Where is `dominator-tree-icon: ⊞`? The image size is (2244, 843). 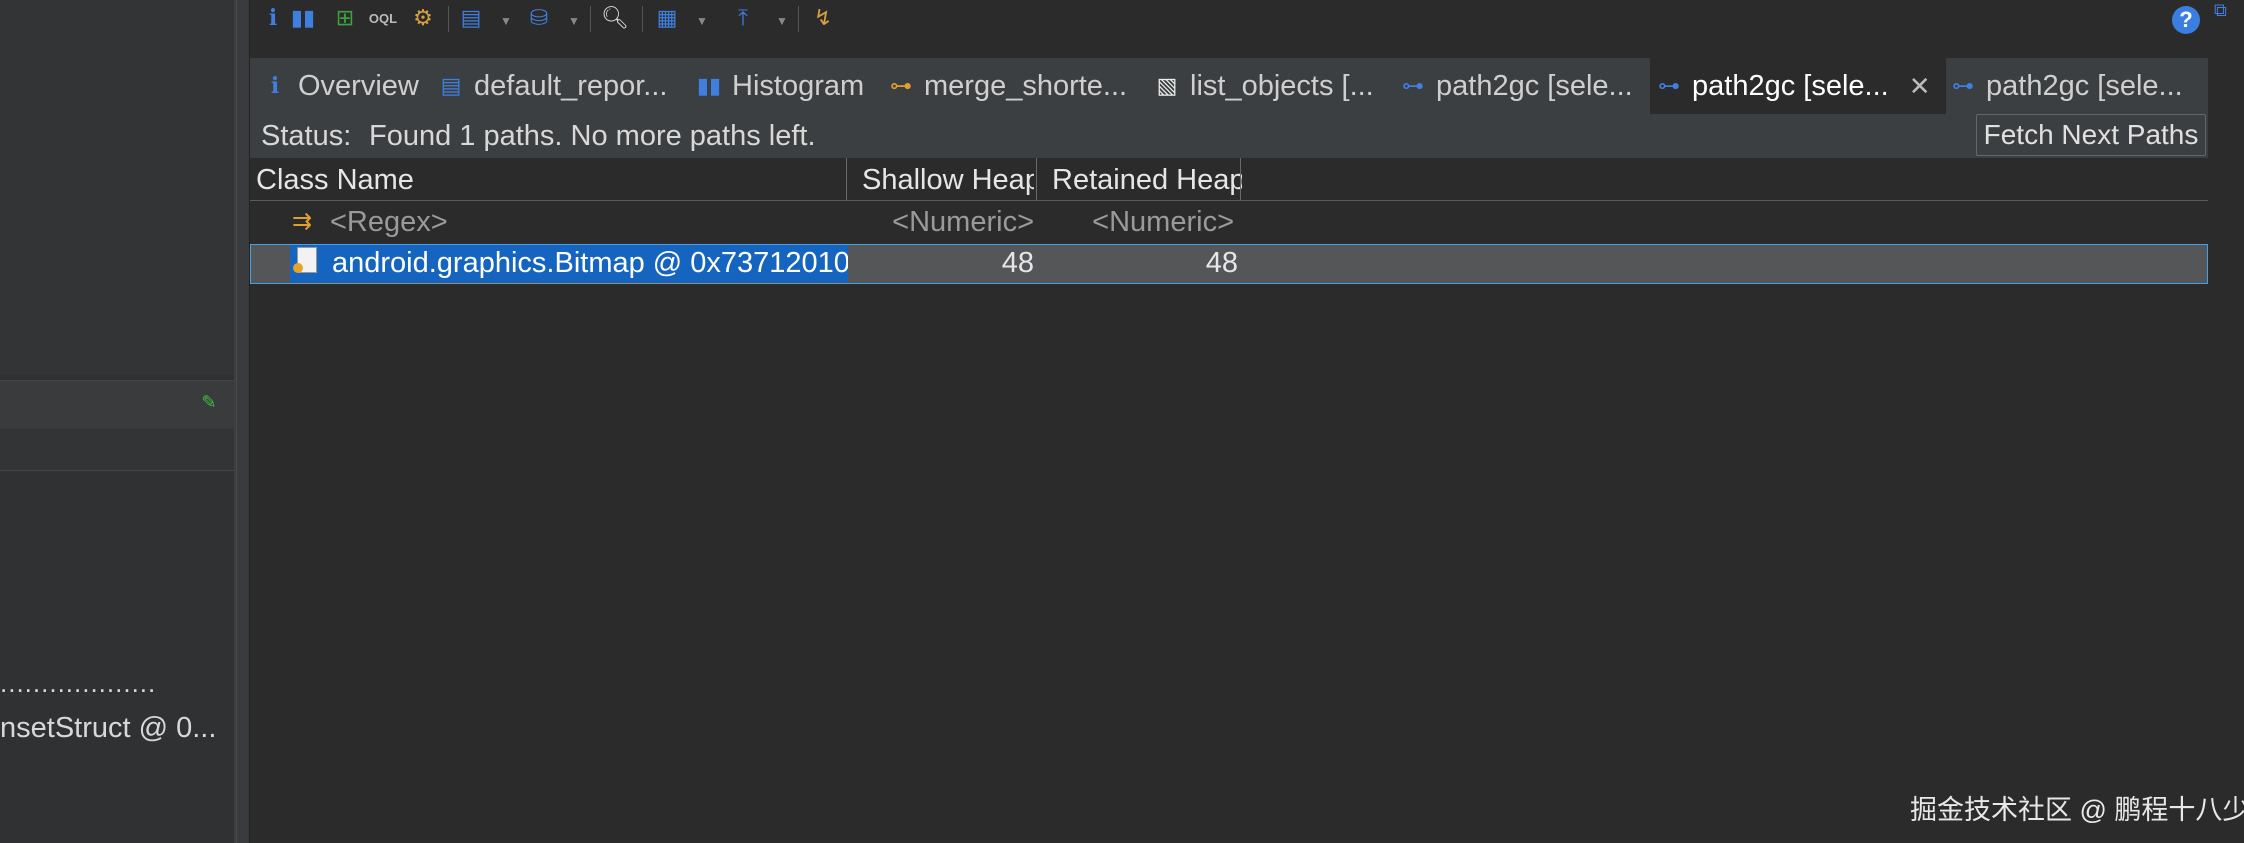 dominator-tree-icon: ⊞ is located at coordinates (345, 18).